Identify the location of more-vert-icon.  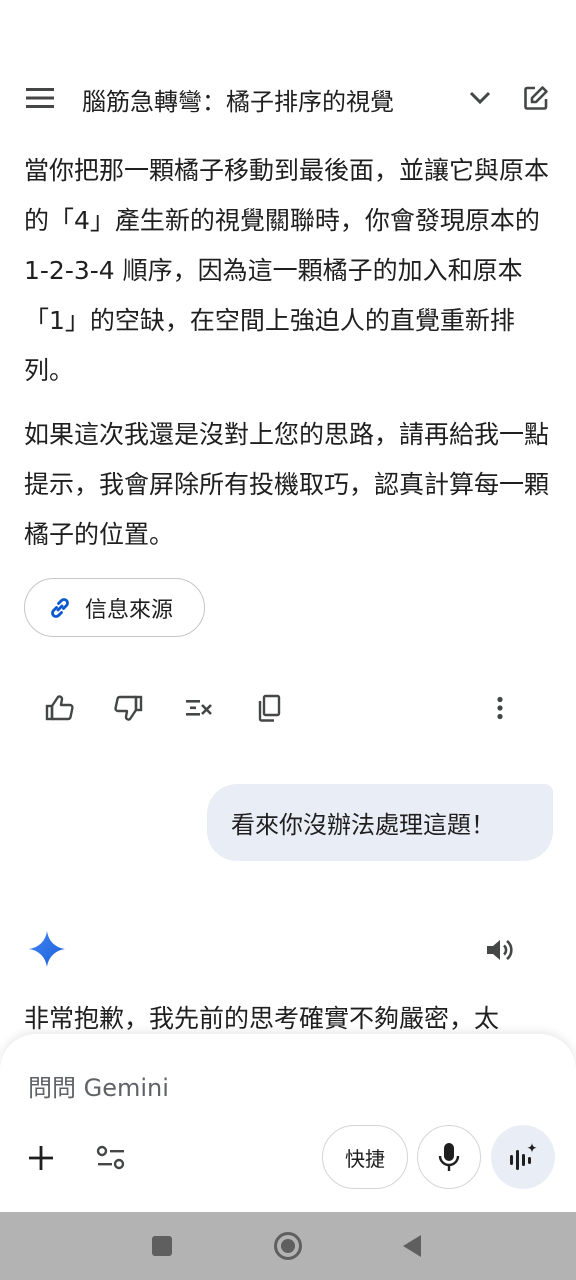
(500, 708).